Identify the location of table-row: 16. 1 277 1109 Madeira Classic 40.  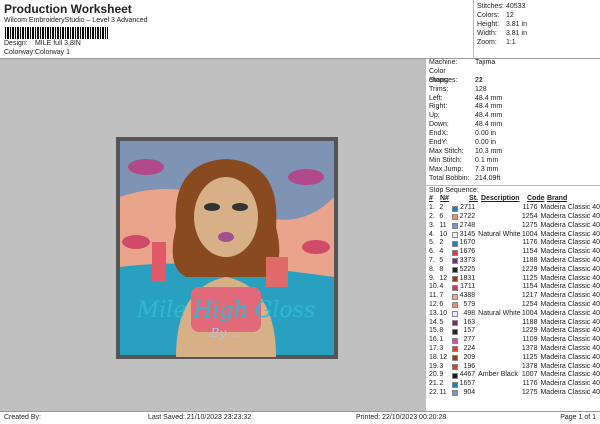
(513, 340).